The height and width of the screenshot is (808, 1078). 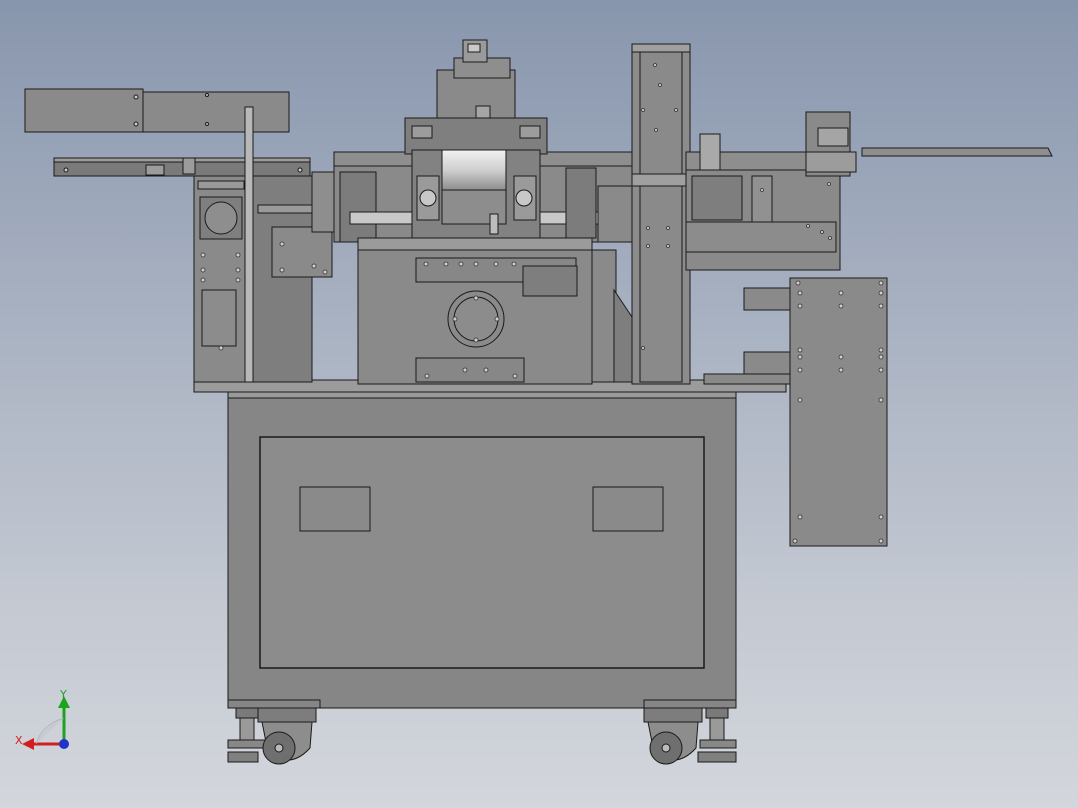 What do you see at coordinates (19, 740) in the screenshot?
I see `axis-x-label: X` at bounding box center [19, 740].